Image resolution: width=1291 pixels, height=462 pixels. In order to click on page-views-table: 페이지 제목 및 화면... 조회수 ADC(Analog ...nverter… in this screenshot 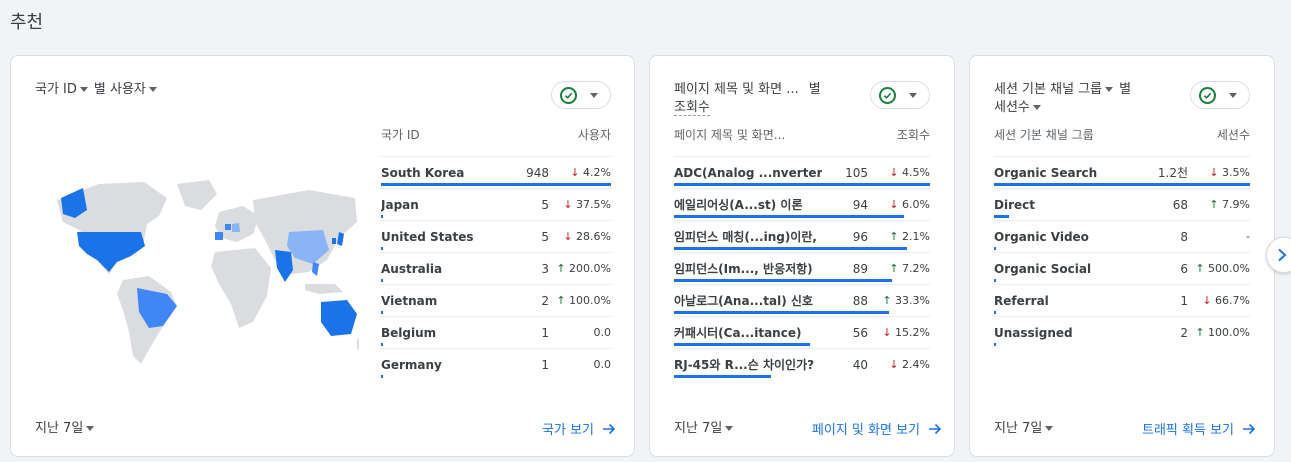, I will do `click(802, 253)`.